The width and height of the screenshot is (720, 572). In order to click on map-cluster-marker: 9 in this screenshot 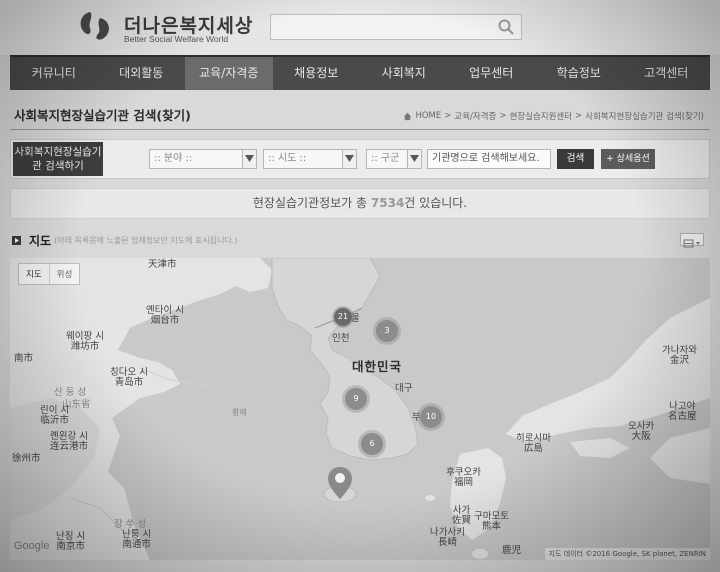, I will do `click(356, 399)`.